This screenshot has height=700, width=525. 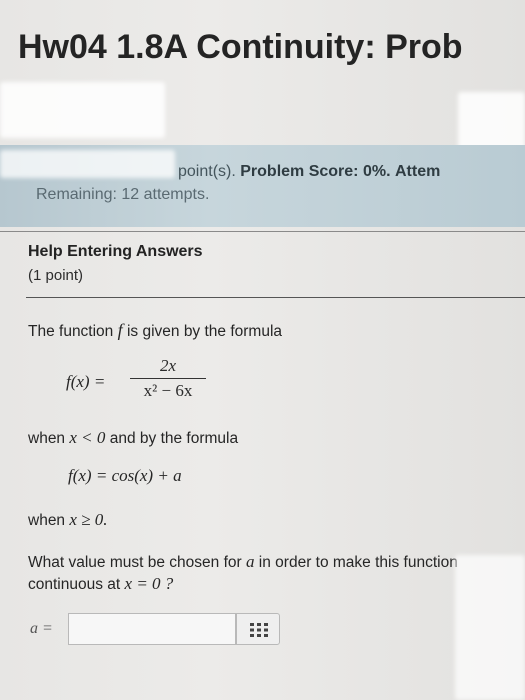 I want to click on formula-1-lhs: f(x) =, so click(x=86, y=381).